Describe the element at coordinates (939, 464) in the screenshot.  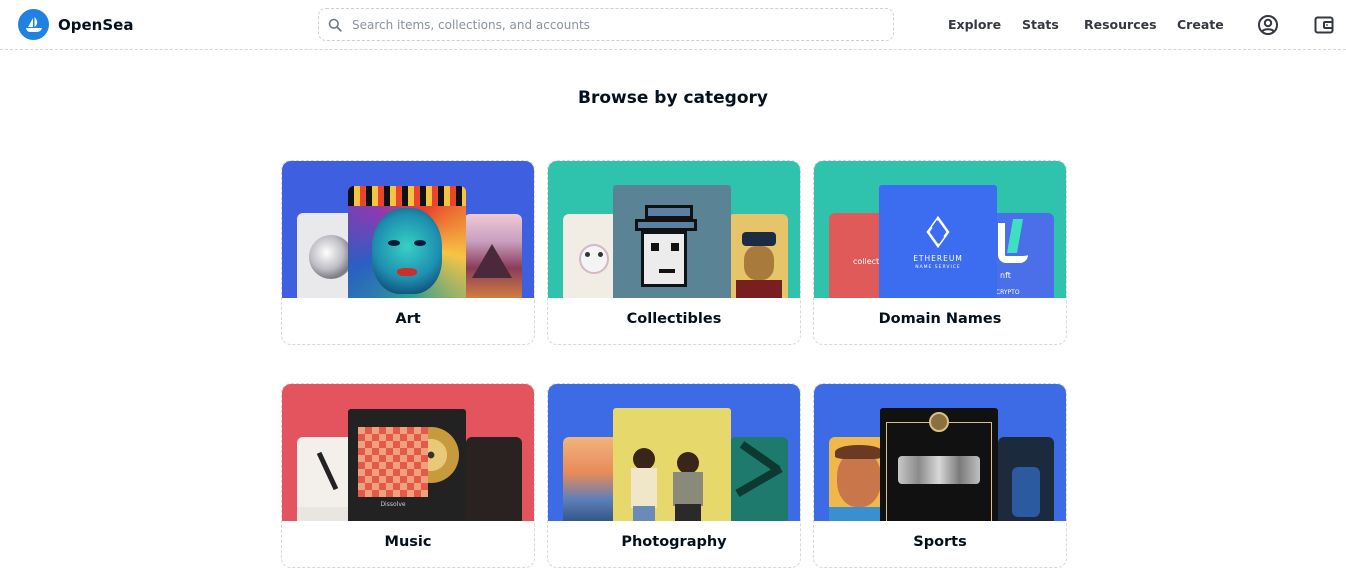
I see `sports-thumbnail-center` at that location.